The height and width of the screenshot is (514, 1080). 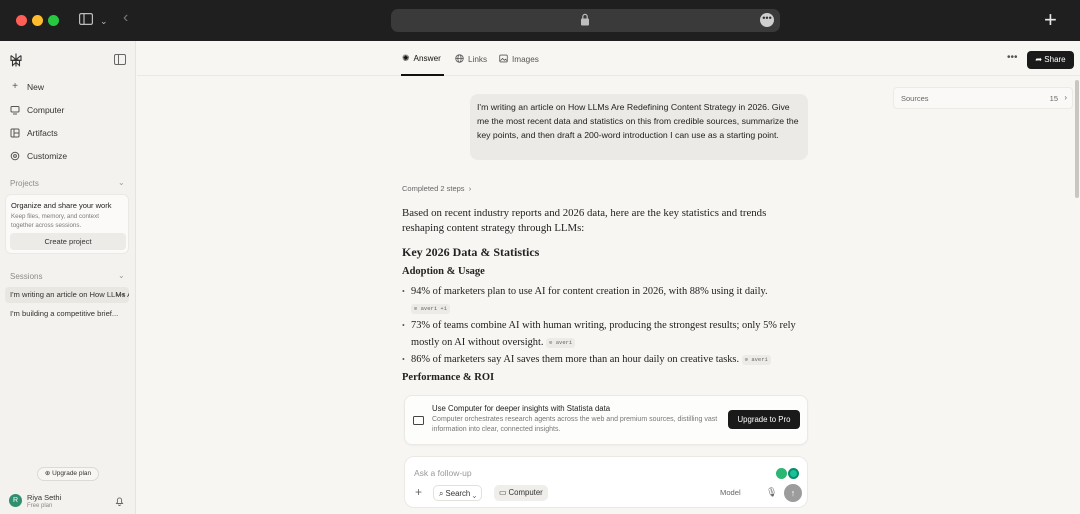 I want to click on extension-icon, so click(x=781, y=473).